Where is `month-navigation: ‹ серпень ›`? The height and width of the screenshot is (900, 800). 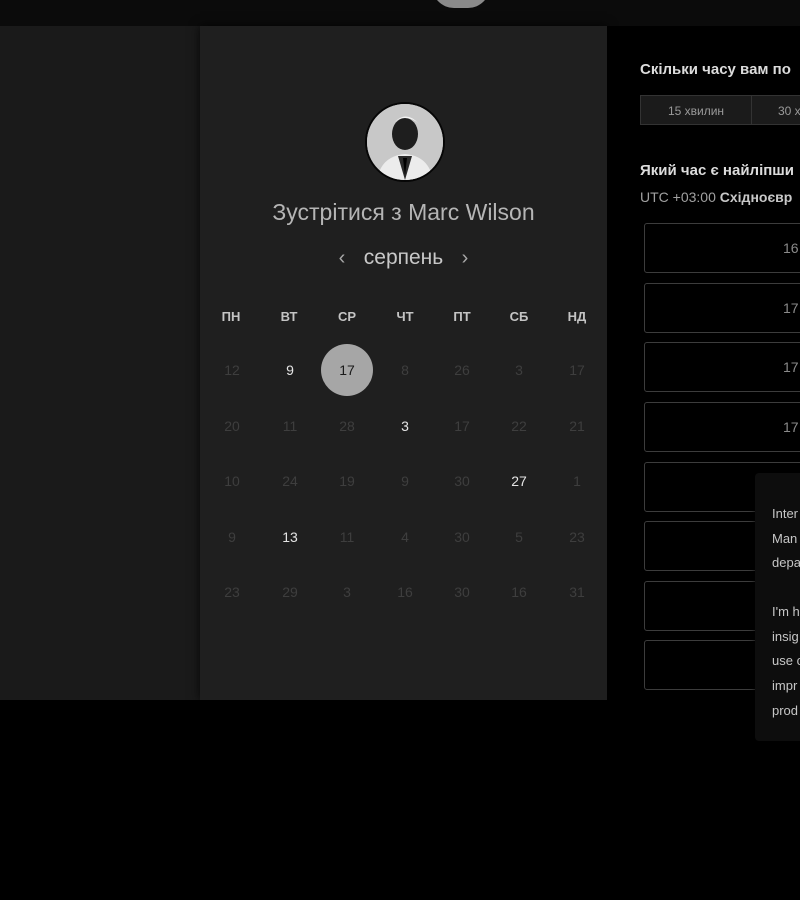
month-navigation: ‹ серпень › is located at coordinates (403, 261).